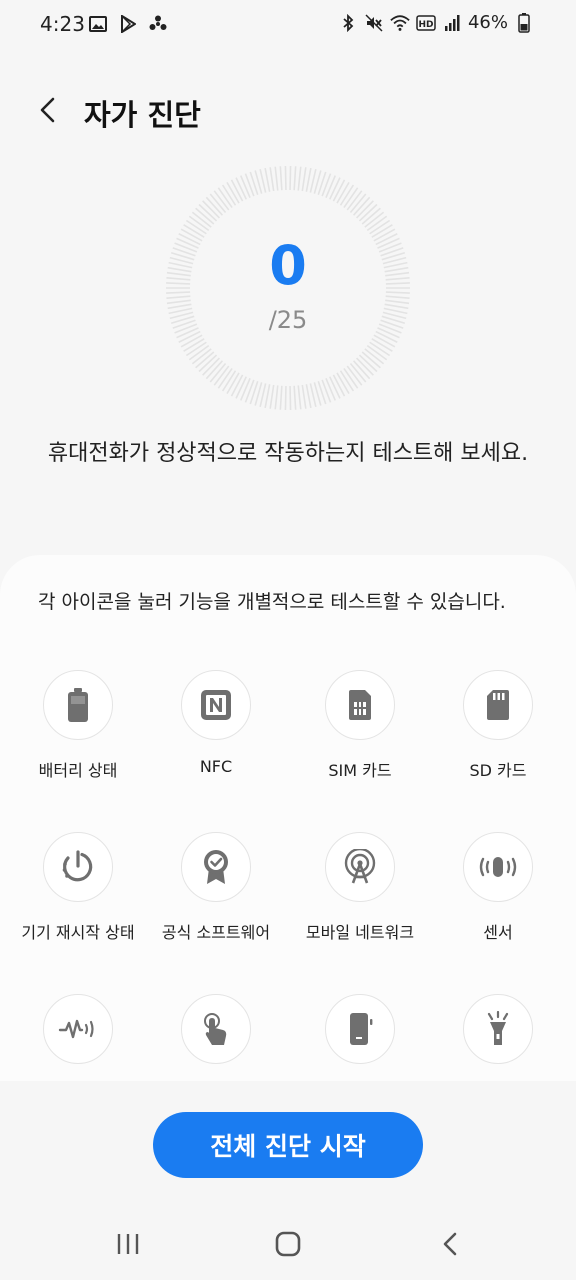  I want to click on test-restart: 기기 재시작 상태, so click(78, 887).